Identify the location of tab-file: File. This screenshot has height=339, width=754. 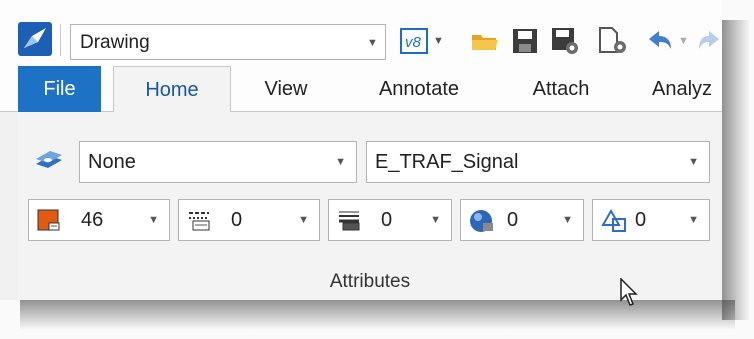
(59, 89).